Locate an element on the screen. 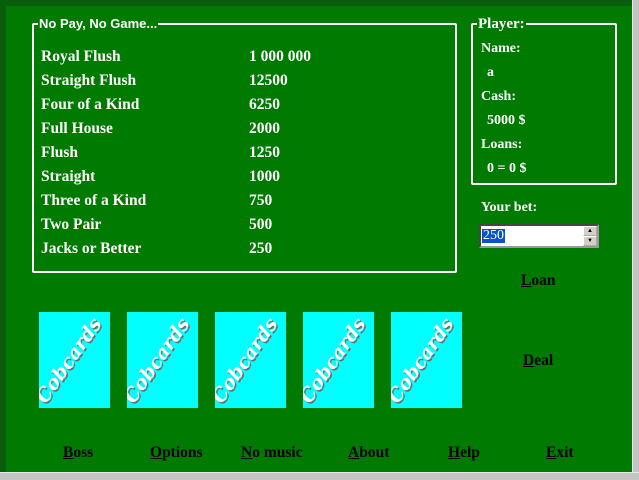 This screenshot has height=480, width=639. card-back-3: Cobcards Cobcards is located at coordinates (250, 360).